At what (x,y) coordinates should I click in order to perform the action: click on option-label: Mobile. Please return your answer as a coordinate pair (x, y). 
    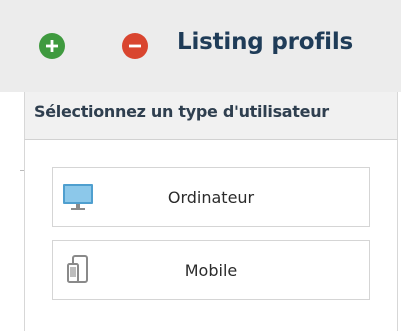
    Looking at the image, I should click on (211, 270).